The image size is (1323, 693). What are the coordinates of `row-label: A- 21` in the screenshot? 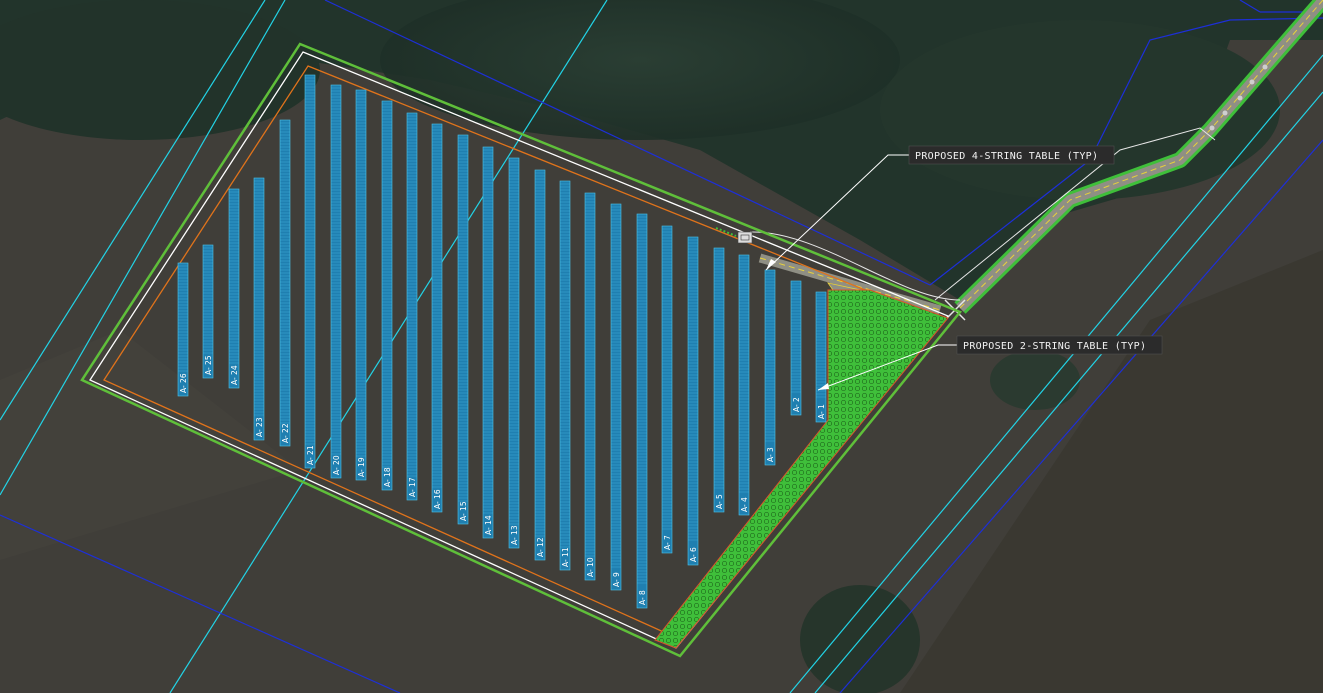 It's located at (310, 455).